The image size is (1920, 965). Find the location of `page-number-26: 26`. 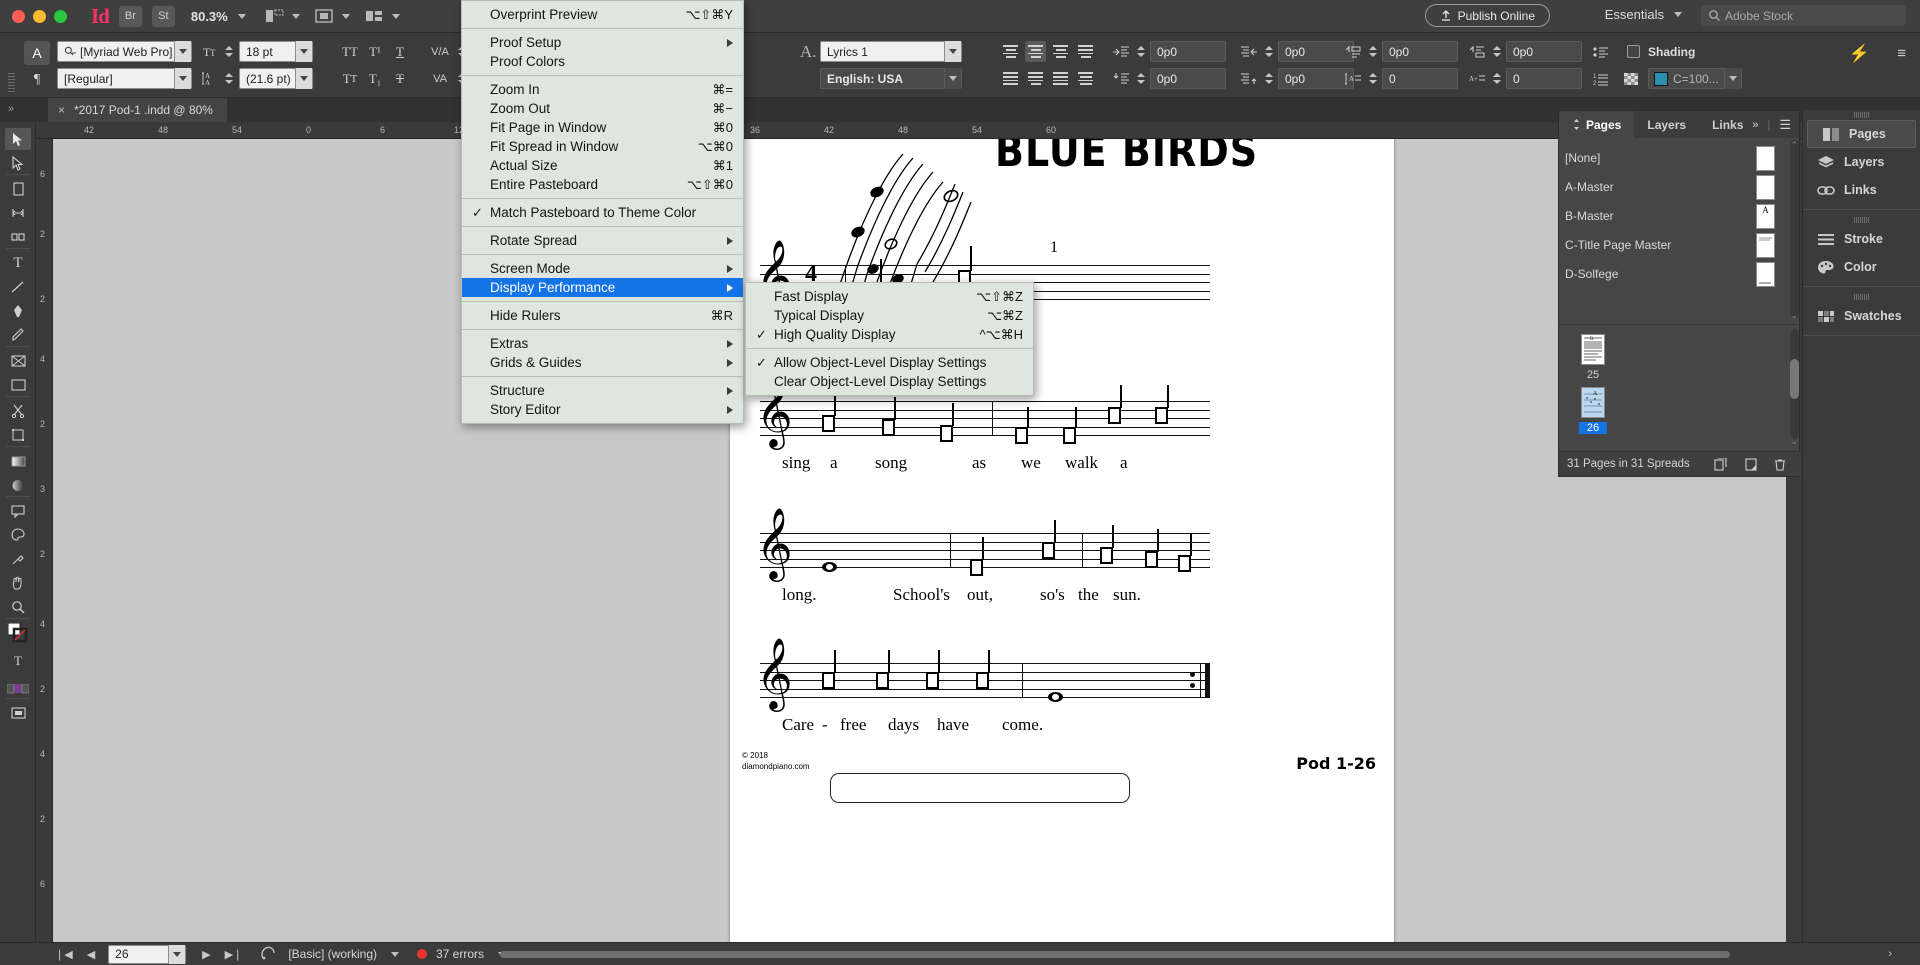

page-number-26: 26 is located at coordinates (1593, 428).